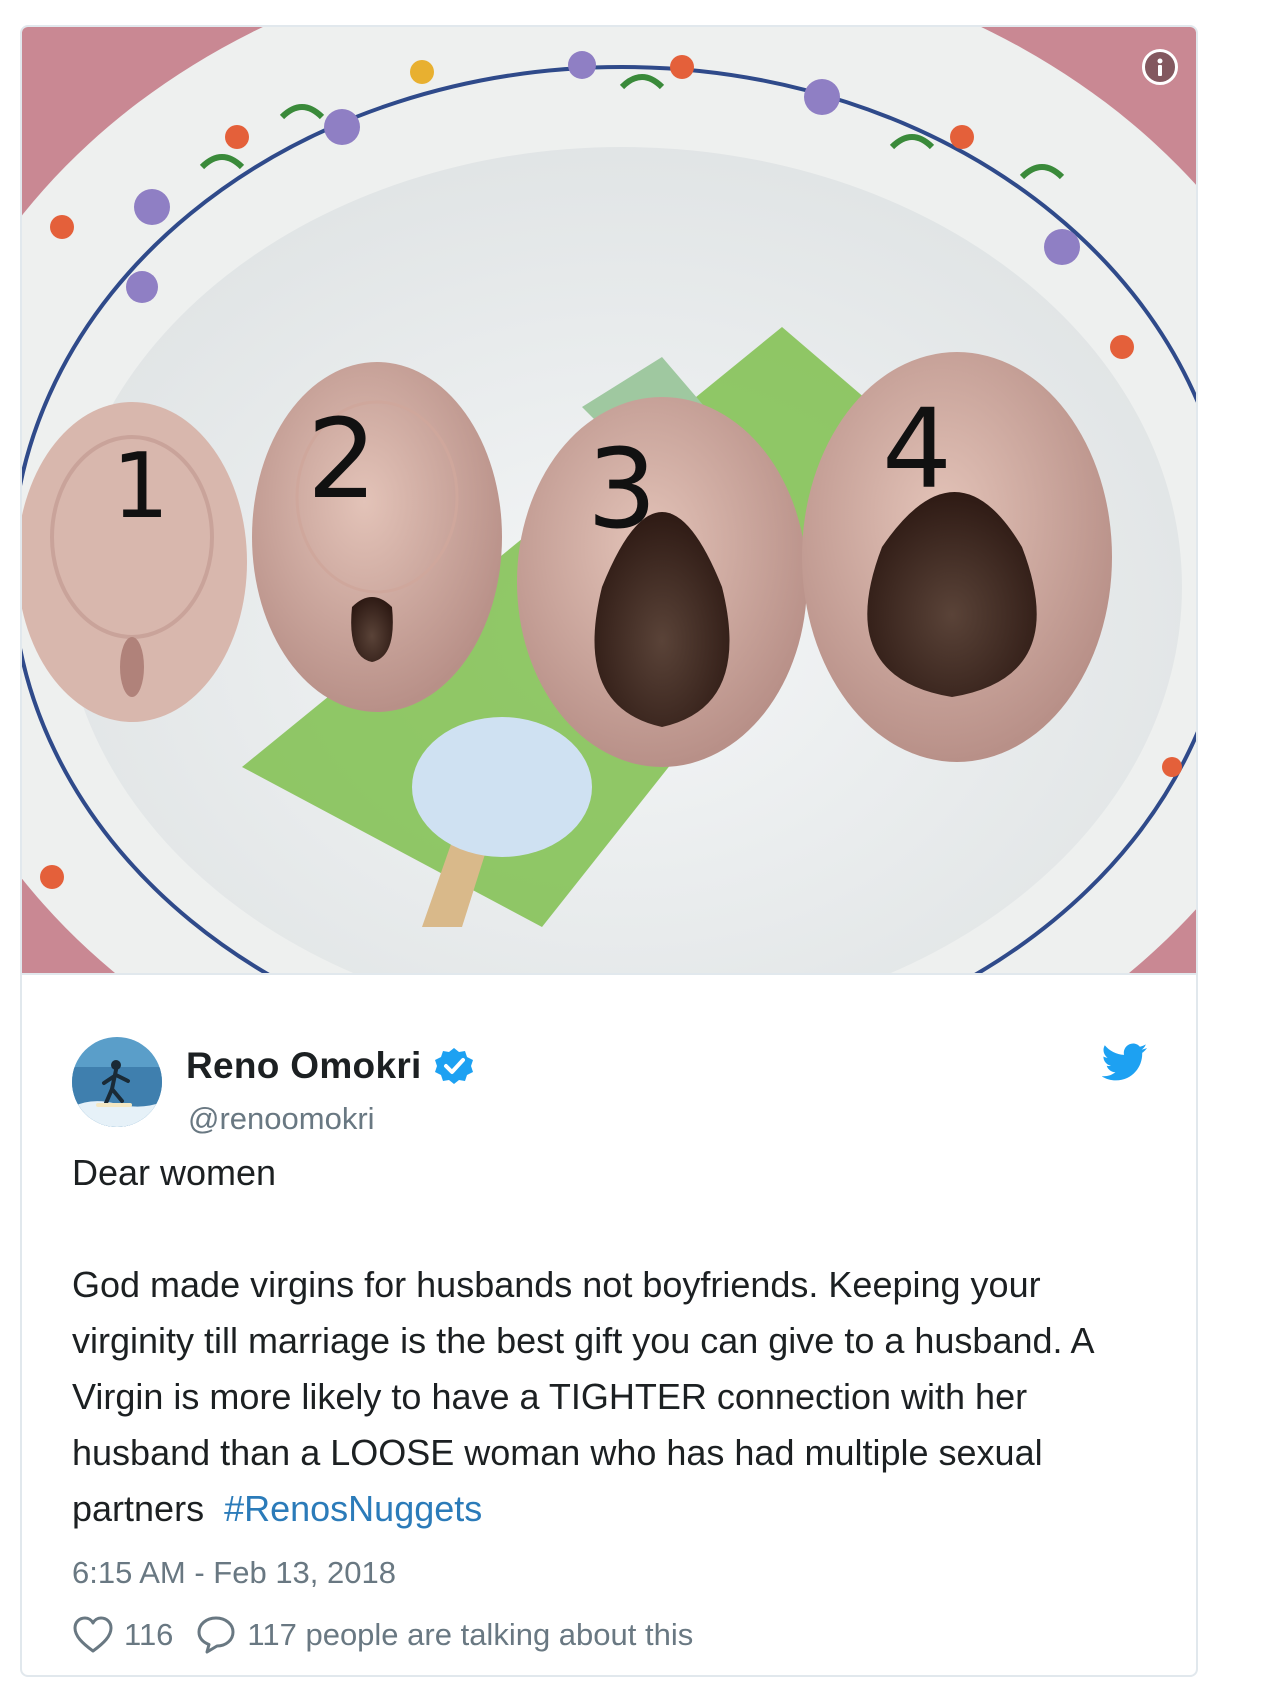 Image resolution: width=1285 pixels, height=1703 pixels. Describe the element at coordinates (342, 459) in the screenshot. I see `steak-label-2: 2` at that location.